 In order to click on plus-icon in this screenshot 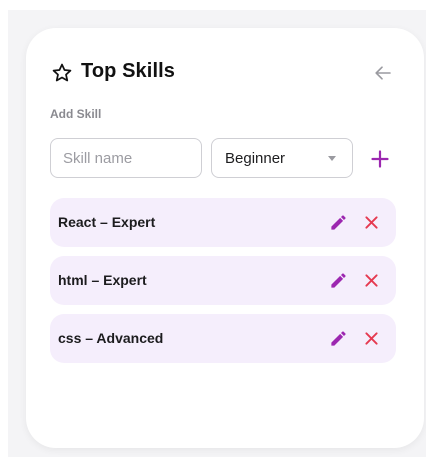, I will do `click(380, 159)`.